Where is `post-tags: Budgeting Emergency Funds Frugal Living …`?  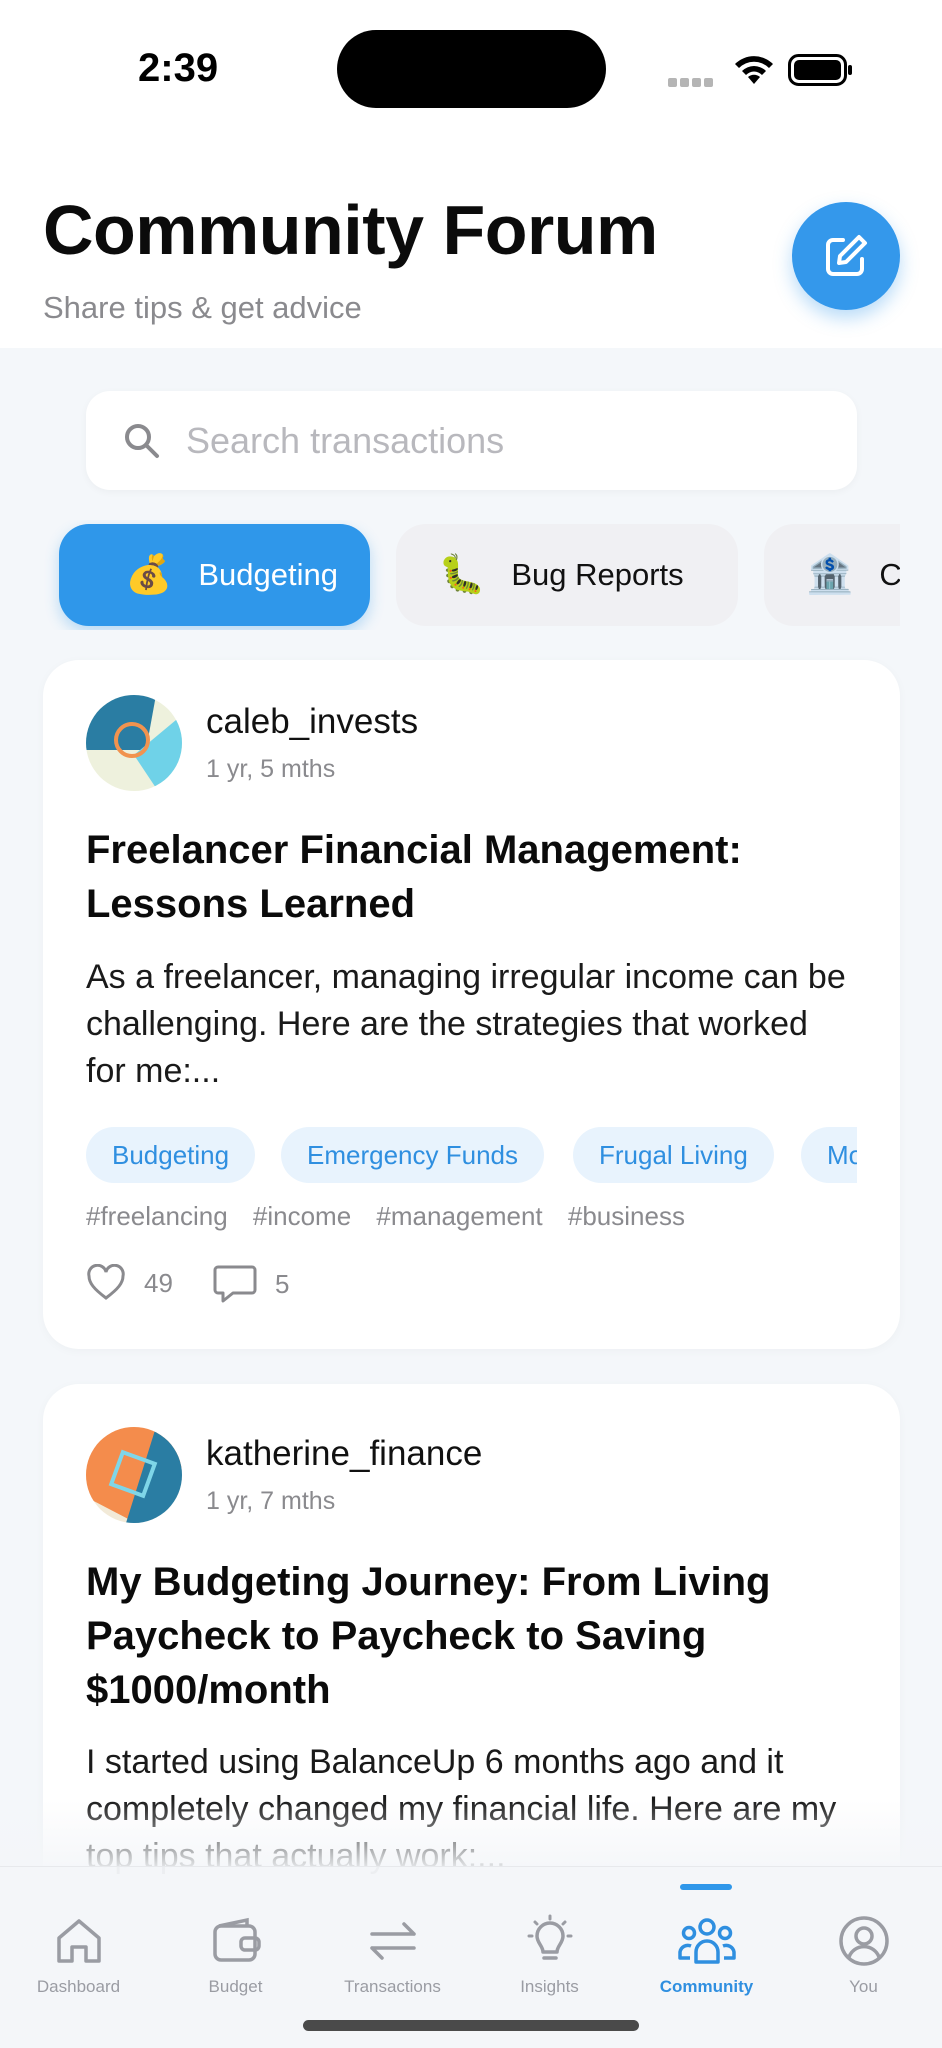
post-tags: Budgeting Emergency Funds Frugal Living … is located at coordinates (471, 1155).